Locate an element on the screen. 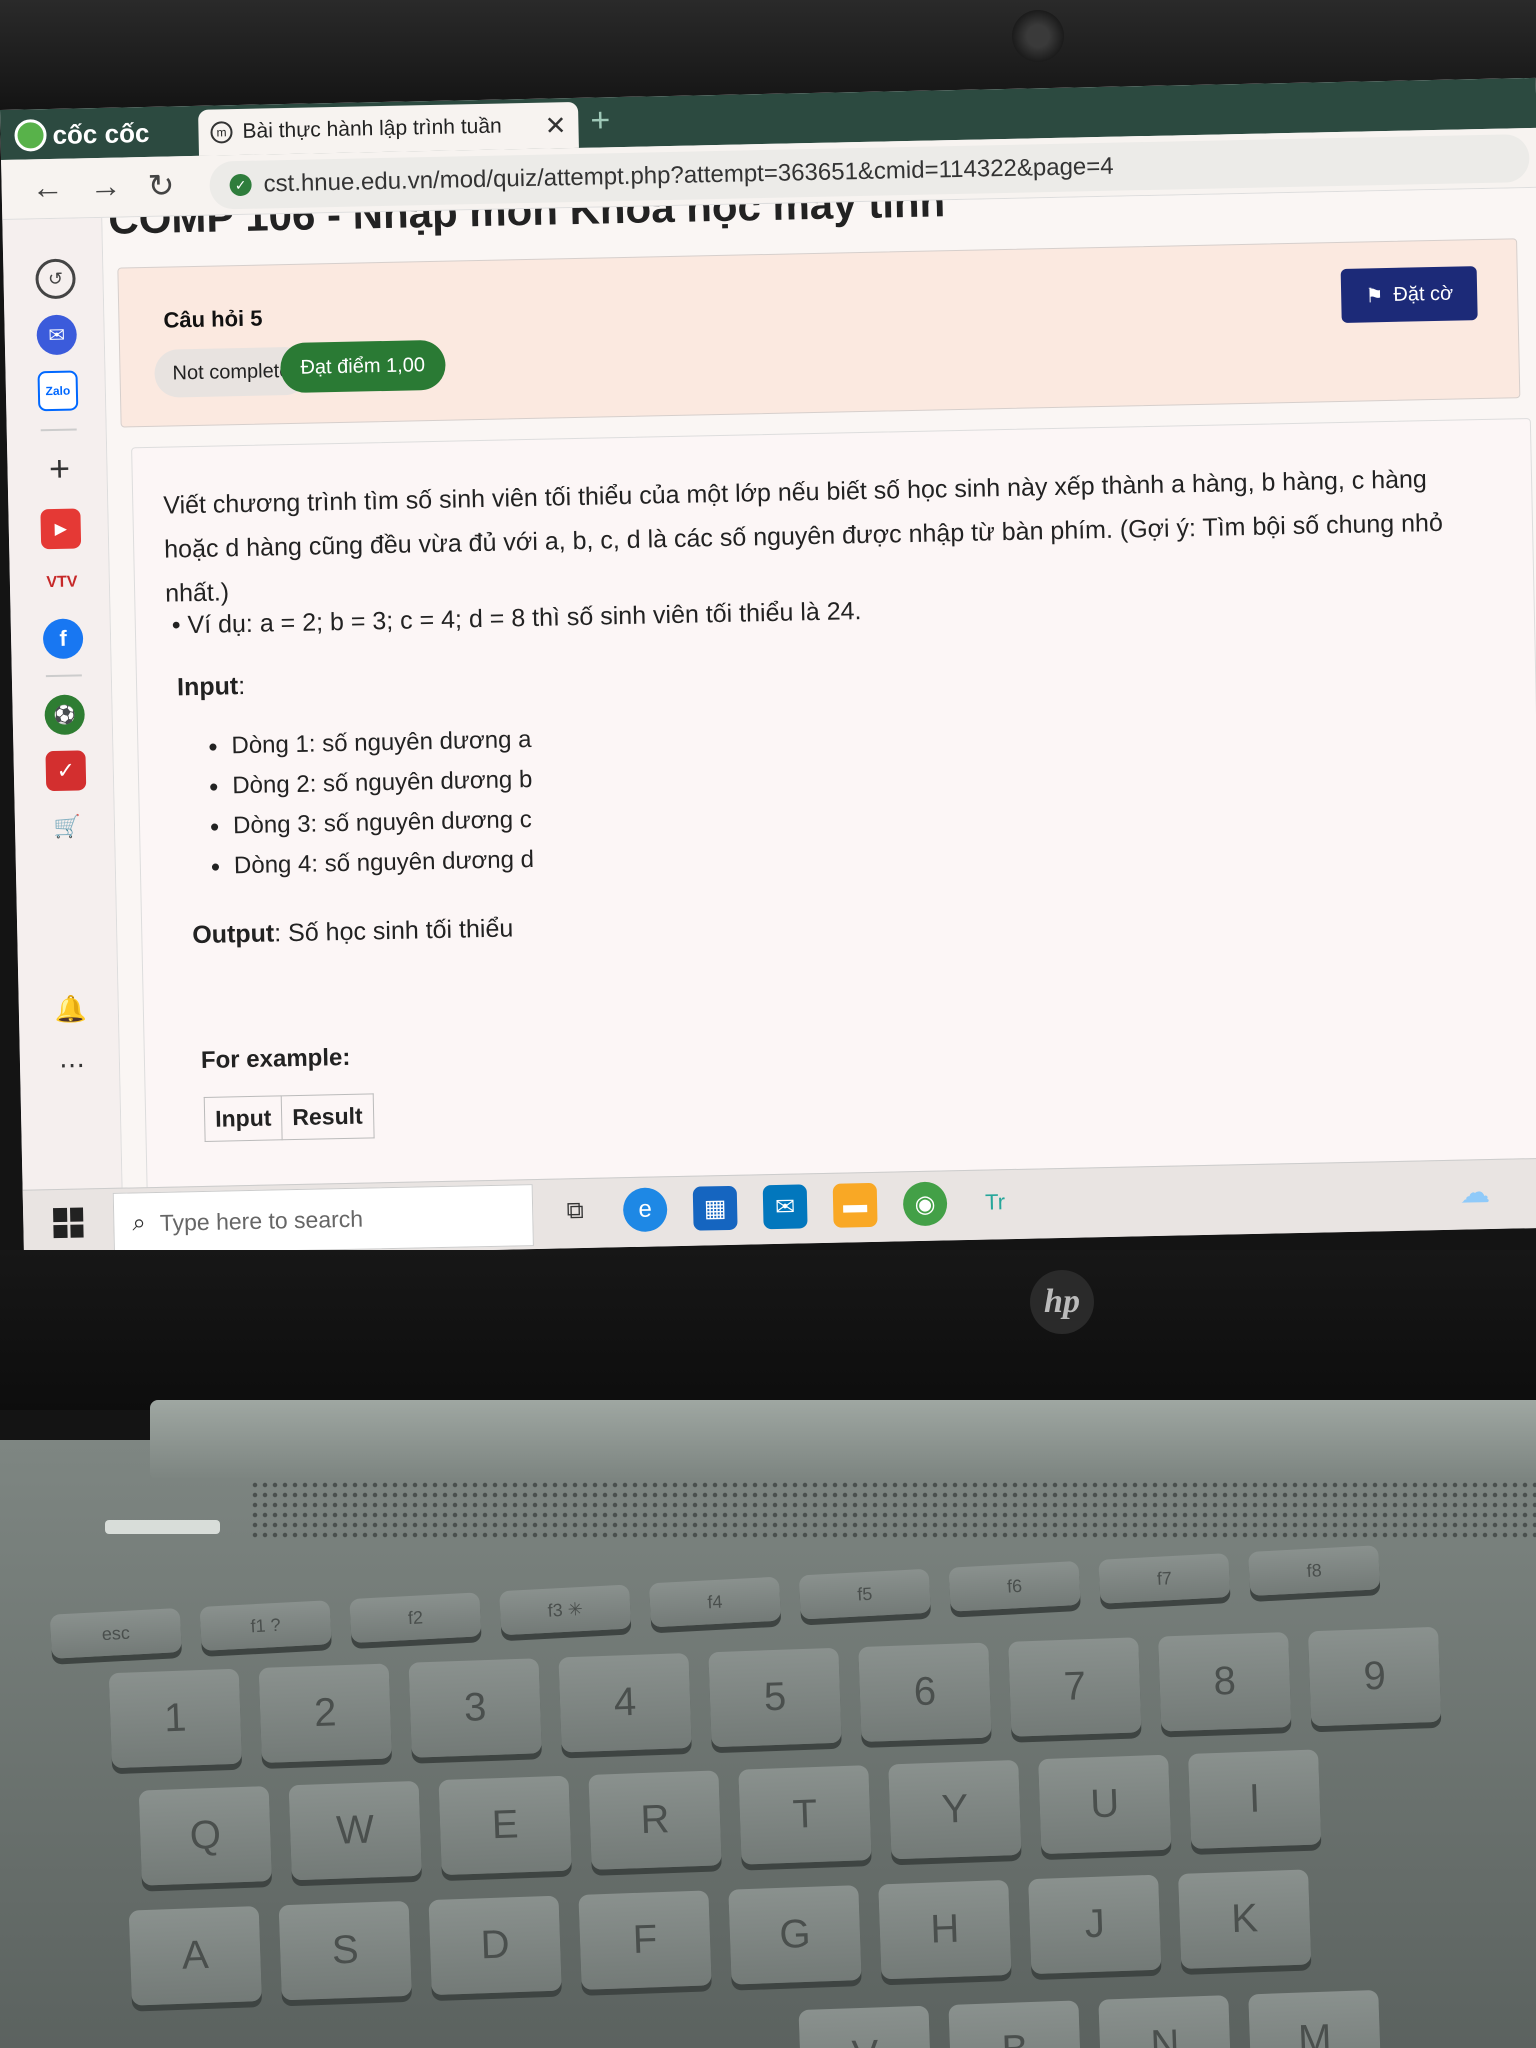  mail-icon: ✉ is located at coordinates (785, 1207).